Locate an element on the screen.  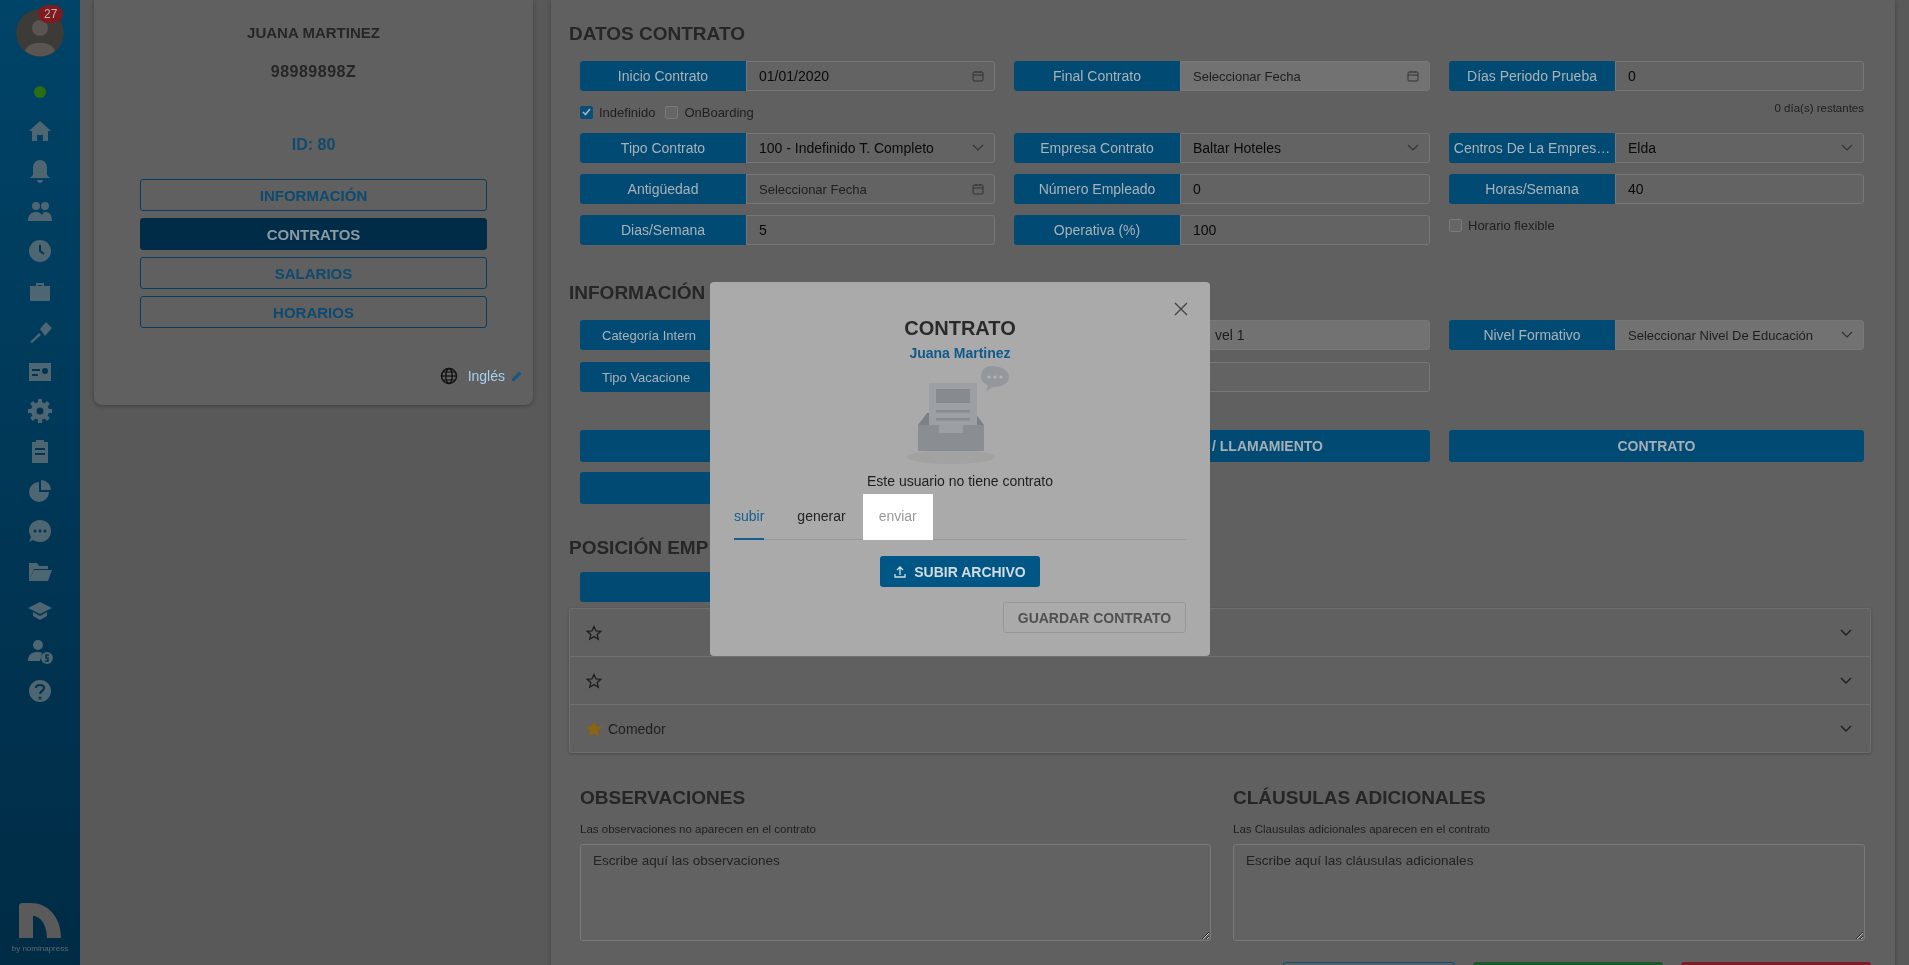
checkbox-label: OnBoarding is located at coordinates (719, 112).